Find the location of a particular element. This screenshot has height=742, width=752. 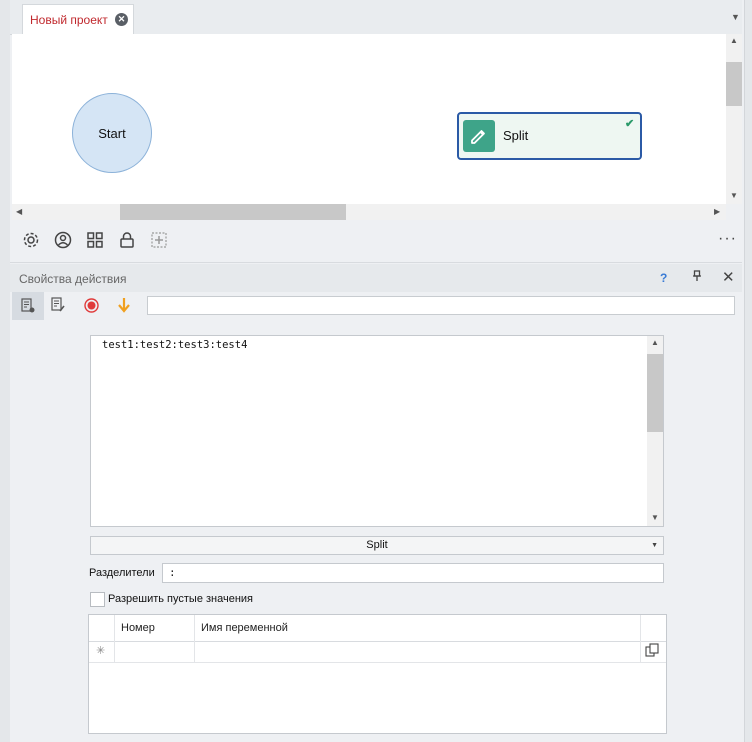

variable-name-cell is located at coordinates (418, 651).